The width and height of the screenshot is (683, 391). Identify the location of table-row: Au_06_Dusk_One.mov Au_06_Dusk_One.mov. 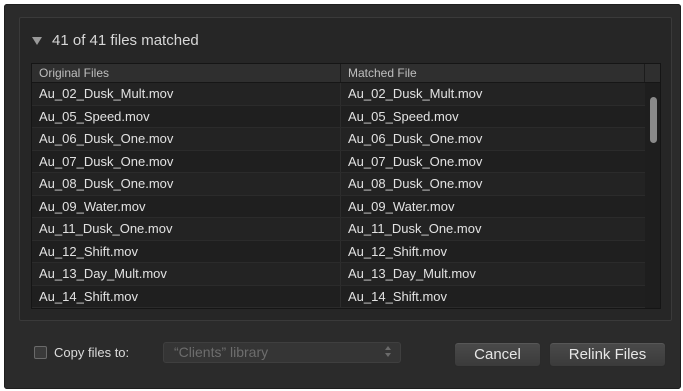
(338, 139).